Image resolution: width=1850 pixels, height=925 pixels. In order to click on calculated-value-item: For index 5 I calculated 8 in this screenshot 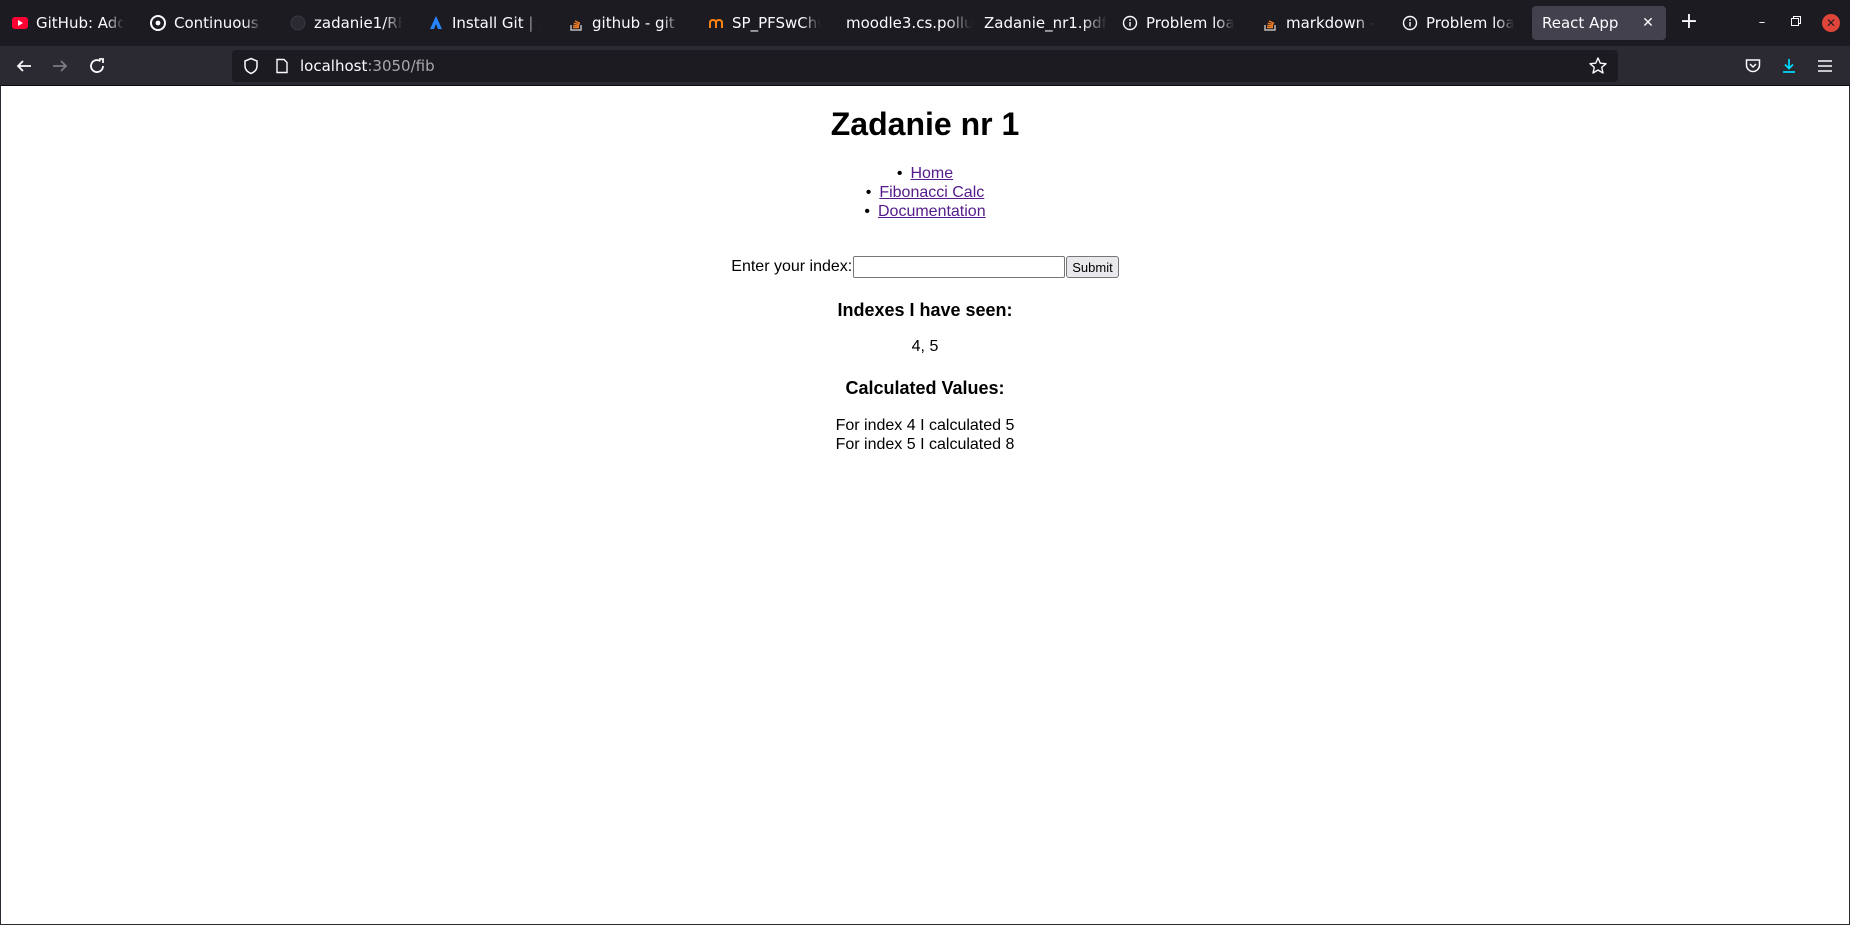, I will do `click(925, 444)`.